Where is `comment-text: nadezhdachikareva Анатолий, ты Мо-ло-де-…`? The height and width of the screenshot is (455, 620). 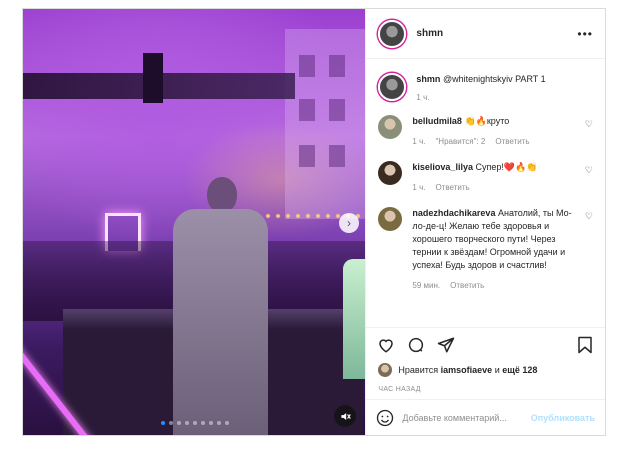
comment-text: nadezhdachikareva Анатолий, ты Мо-ло-де-… is located at coordinates (492, 239).